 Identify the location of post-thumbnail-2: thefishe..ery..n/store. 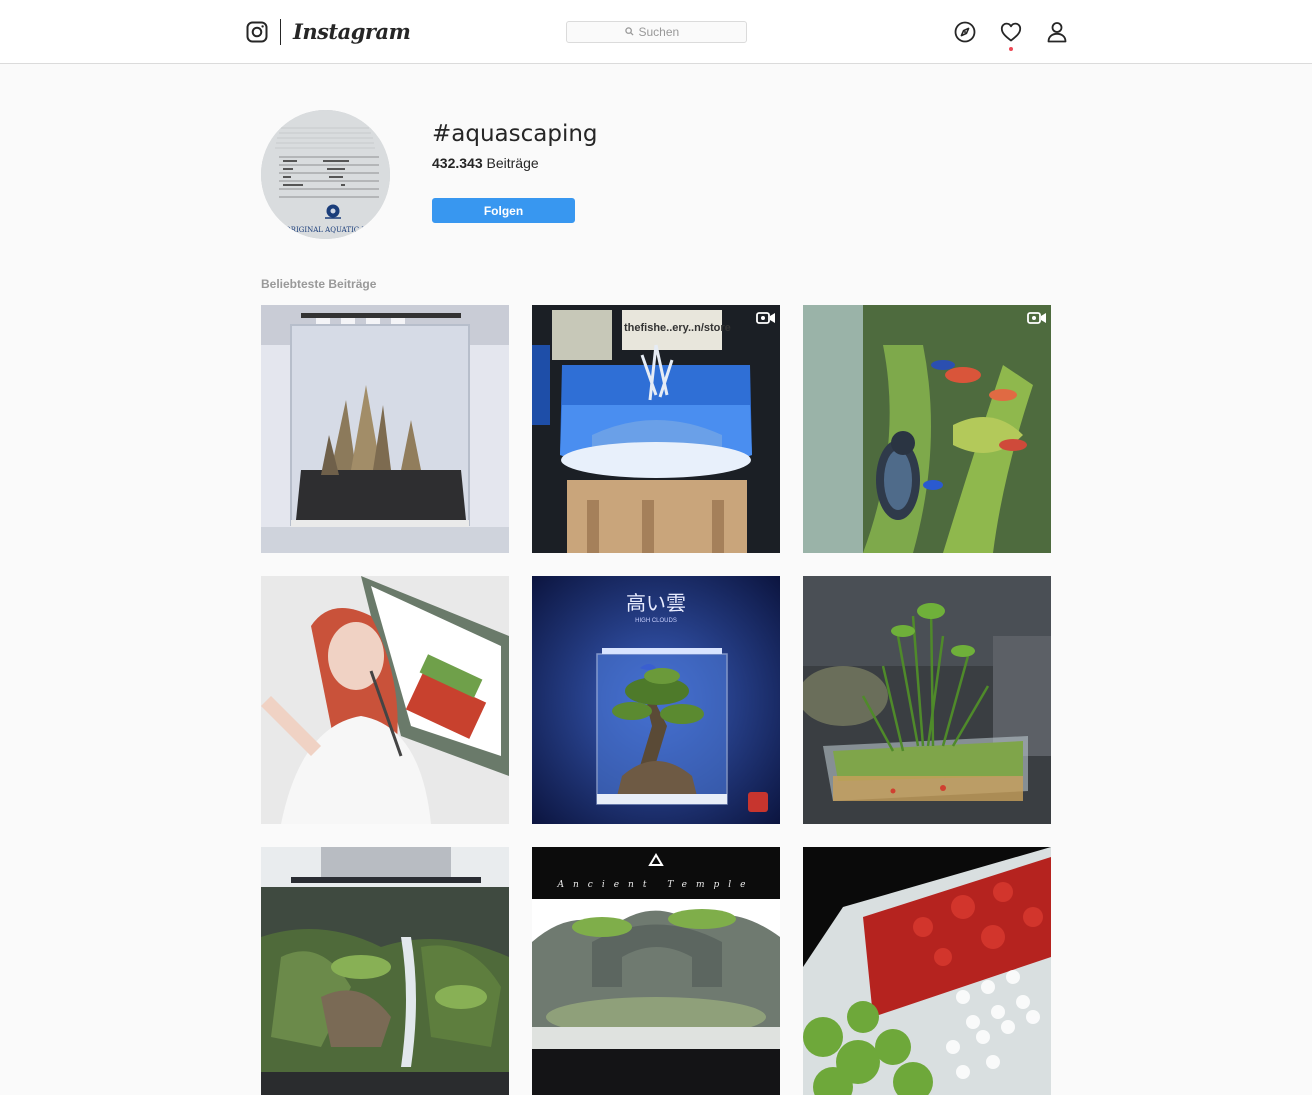
(656, 429).